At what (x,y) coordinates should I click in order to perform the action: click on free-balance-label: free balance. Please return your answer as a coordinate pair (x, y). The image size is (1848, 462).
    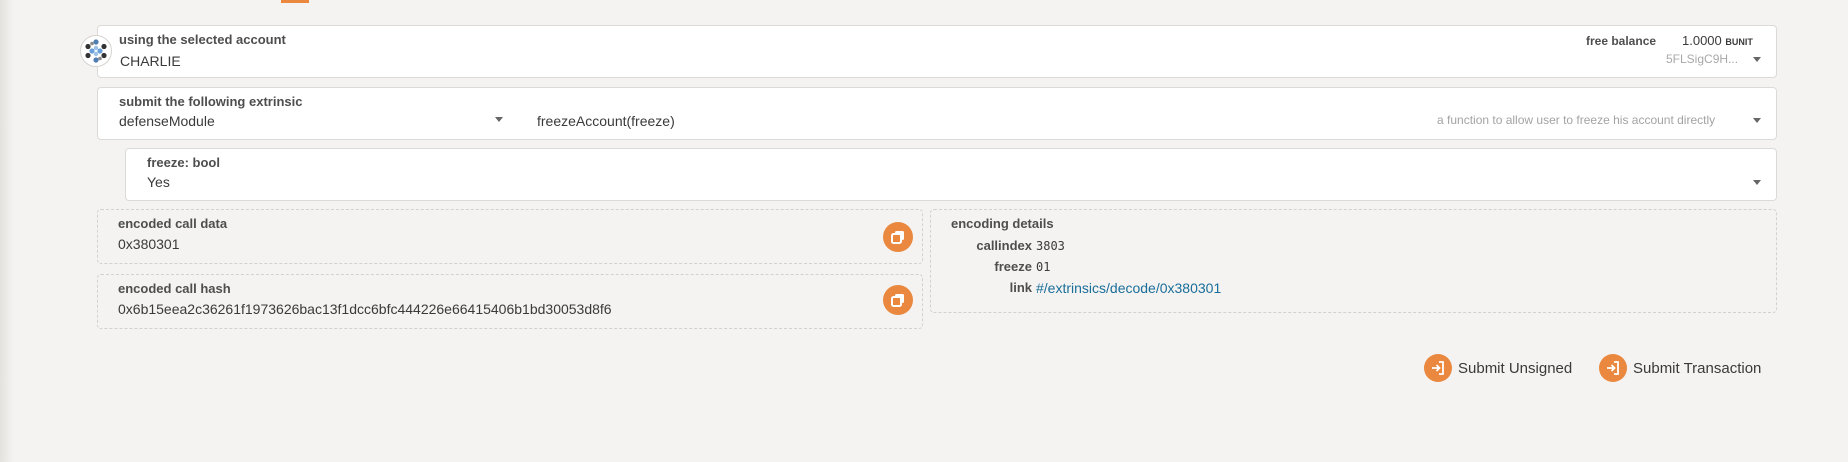
    Looking at the image, I should click on (1621, 41).